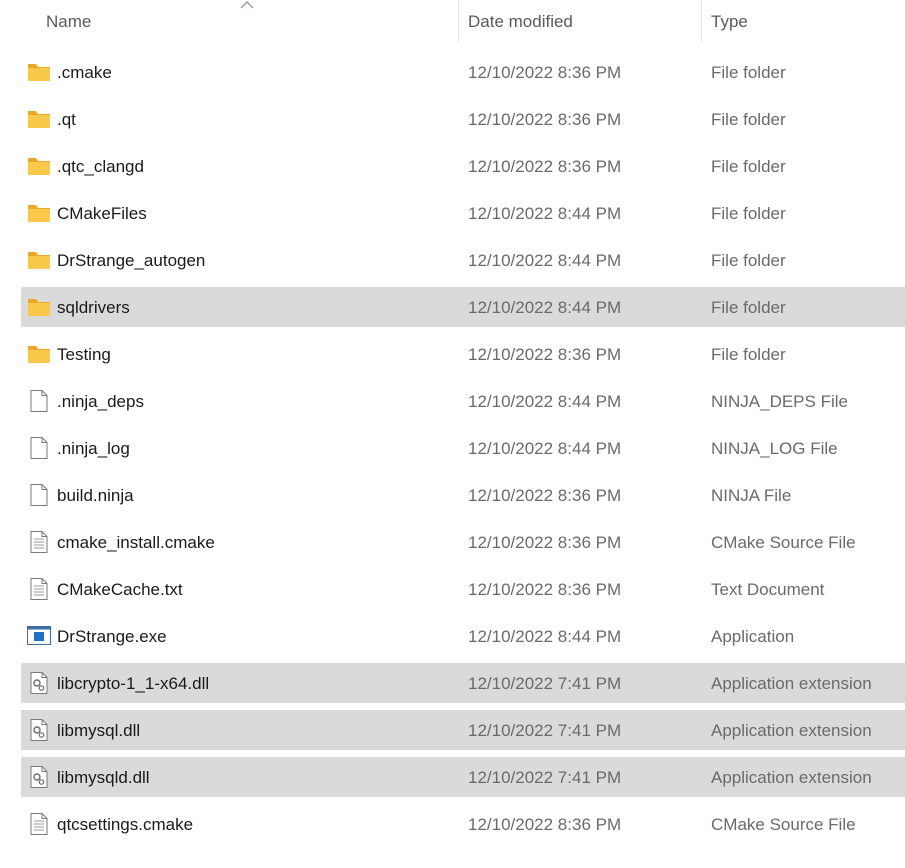 The image size is (905, 868). What do you see at coordinates (84, 354) in the screenshot?
I see `file-name: Testing` at bounding box center [84, 354].